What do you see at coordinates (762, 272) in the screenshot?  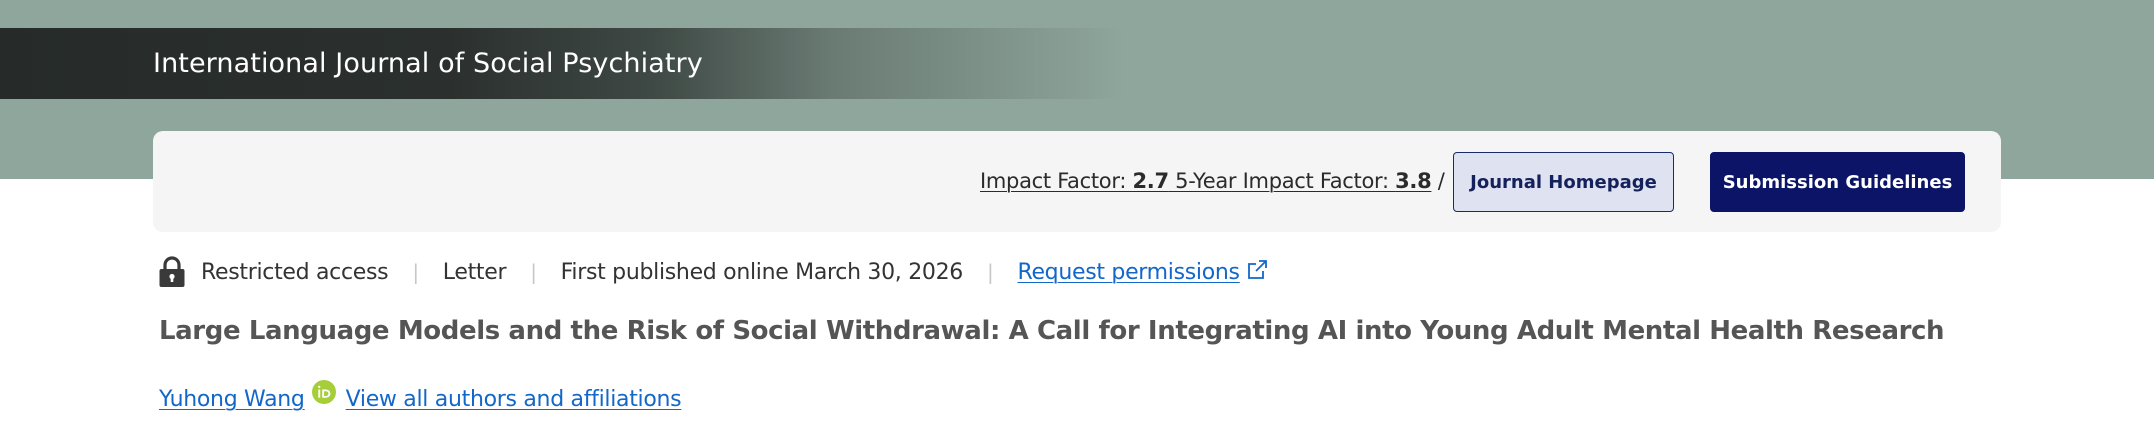 I see `published-date: First published online March 30, 2026` at bounding box center [762, 272].